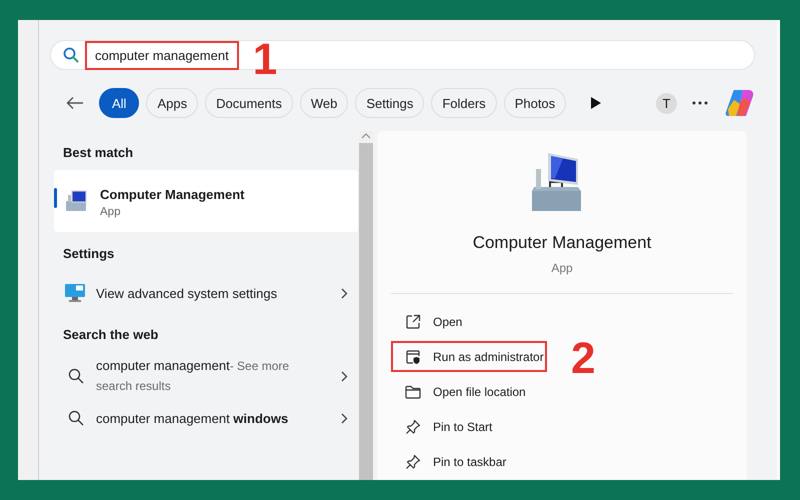 This screenshot has width=800, height=500. I want to click on action-item: Open file location, so click(469, 391).